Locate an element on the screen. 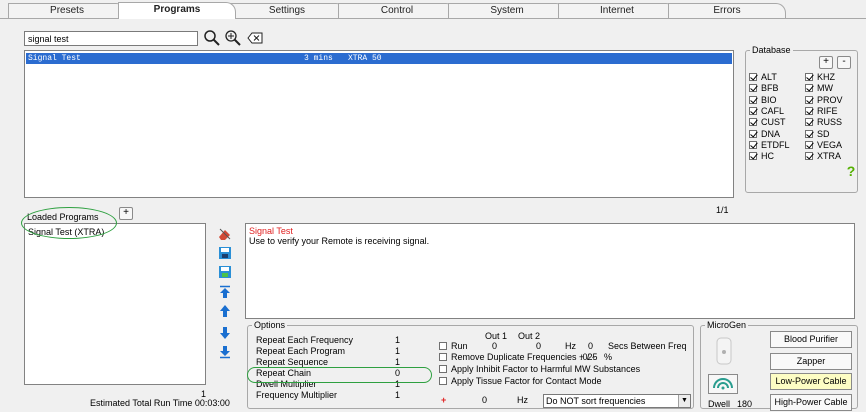  chevron-down-icon: ▼ is located at coordinates (684, 401).